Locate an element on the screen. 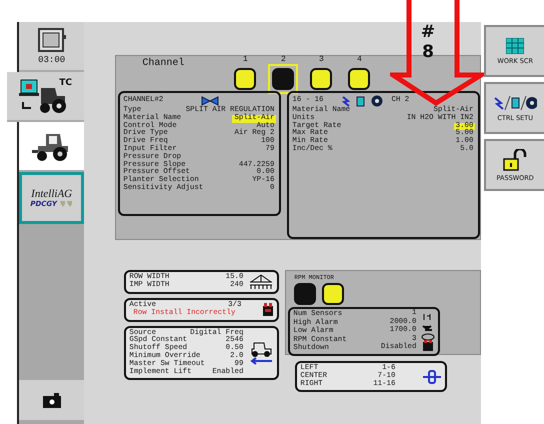 This screenshot has height=424, width=544. screen-grid-icon is located at coordinates (515, 46).